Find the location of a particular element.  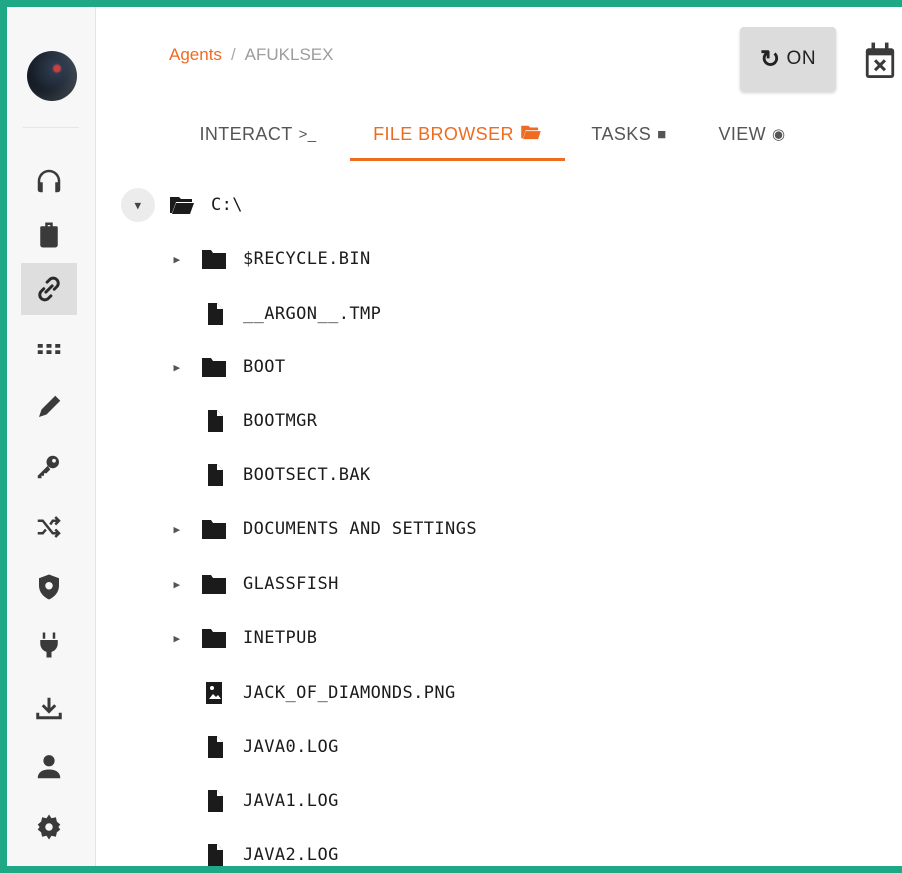

tree-item: ▶ INETPUB is located at coordinates (244, 638).